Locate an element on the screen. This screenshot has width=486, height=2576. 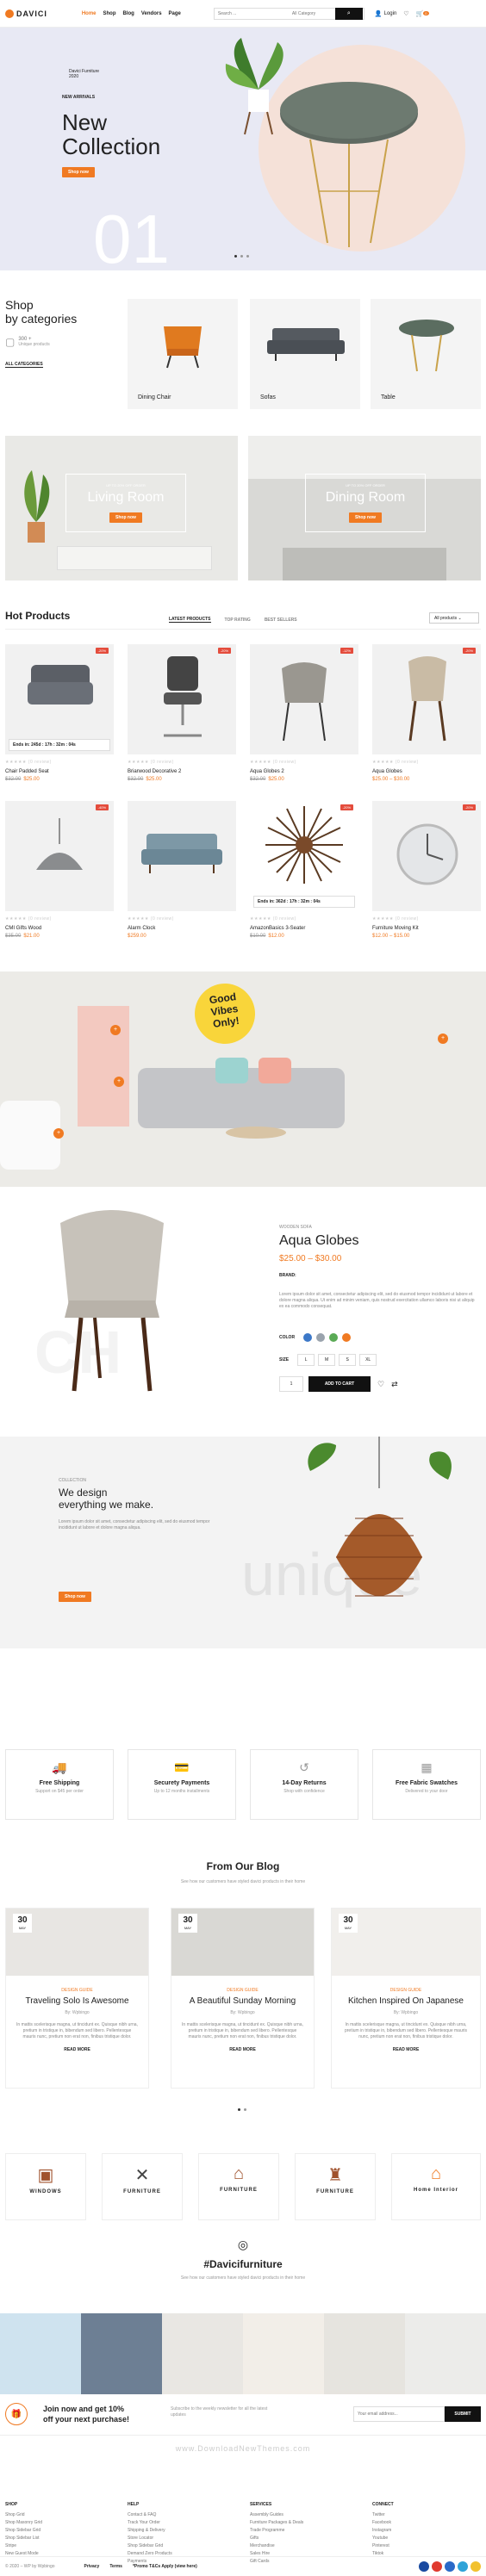
all-categories-link: ALL CATEGORIES is located at coordinates (24, 365).